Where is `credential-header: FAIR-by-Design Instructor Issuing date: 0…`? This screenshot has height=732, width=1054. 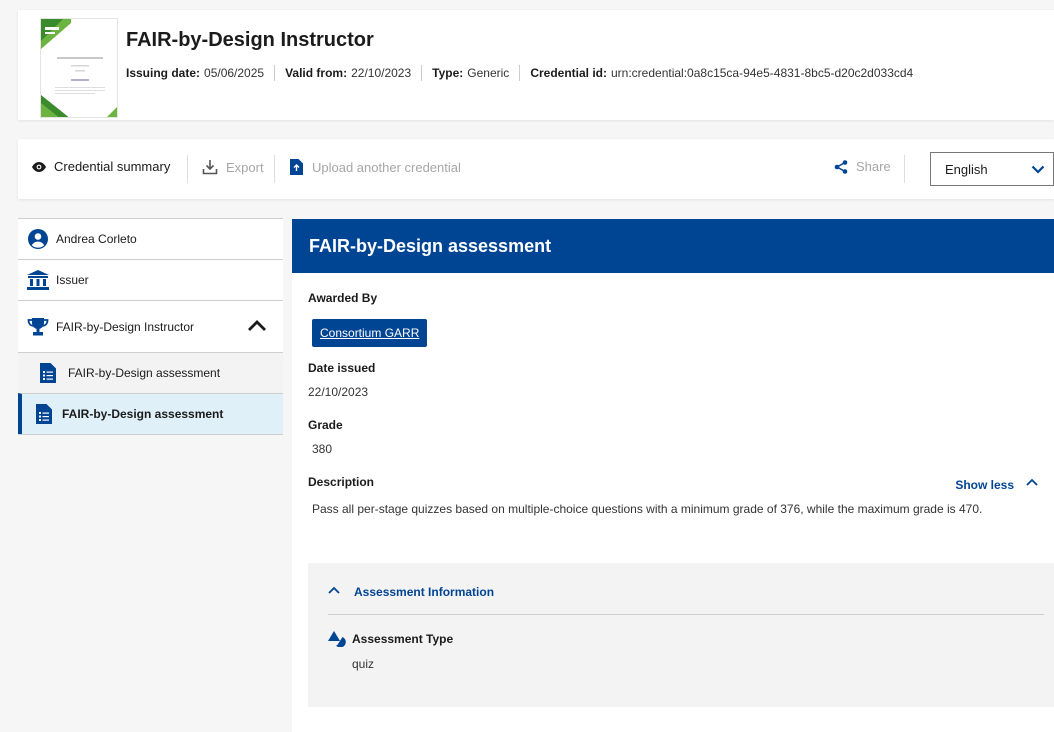
credential-header: FAIR-by-Design Instructor Issuing date: 0… is located at coordinates (536, 65).